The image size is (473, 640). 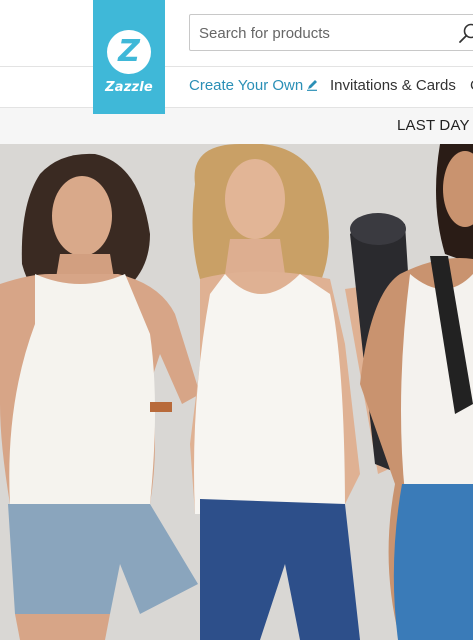 I want to click on logo-letter: Z, so click(x=129, y=51).